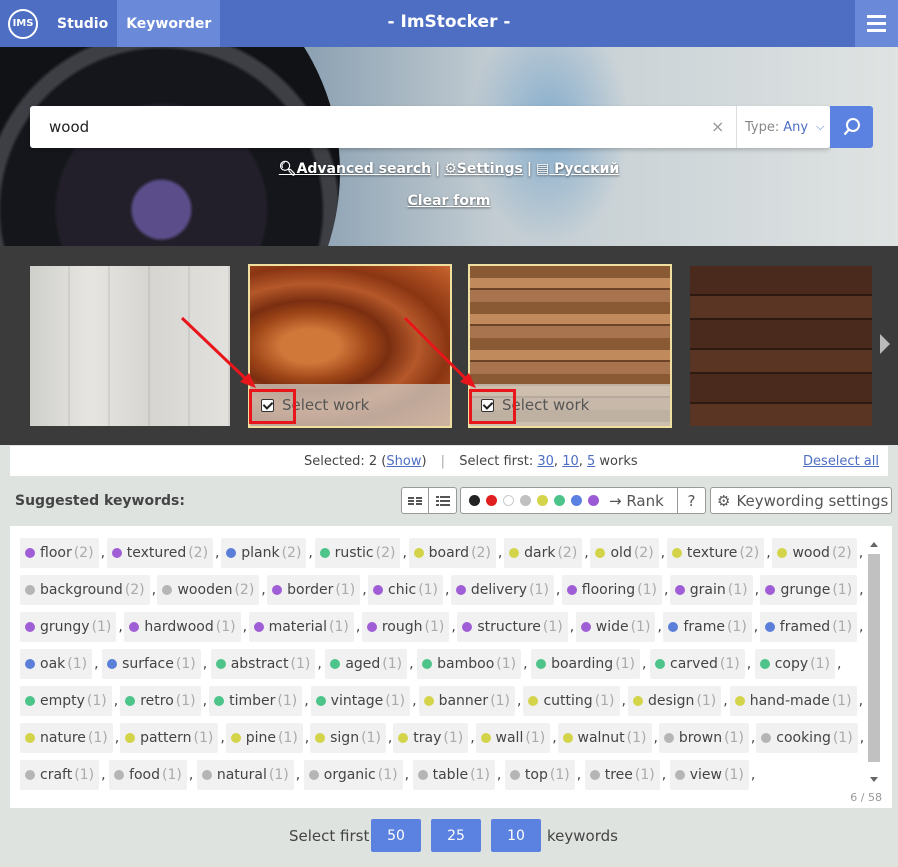 The height and width of the screenshot is (867, 898). Describe the element at coordinates (256, 701) in the screenshot. I see `keyword-chip: timber (1)` at that location.